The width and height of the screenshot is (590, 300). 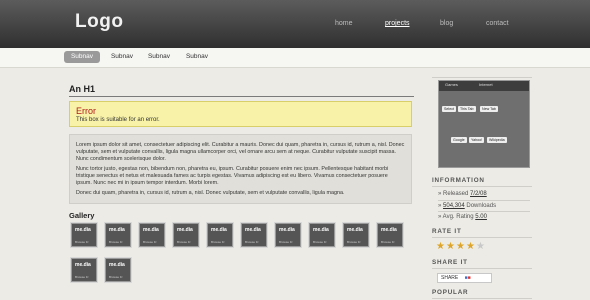 What do you see at coordinates (86, 111) in the screenshot?
I see `error-title: Error` at bounding box center [86, 111].